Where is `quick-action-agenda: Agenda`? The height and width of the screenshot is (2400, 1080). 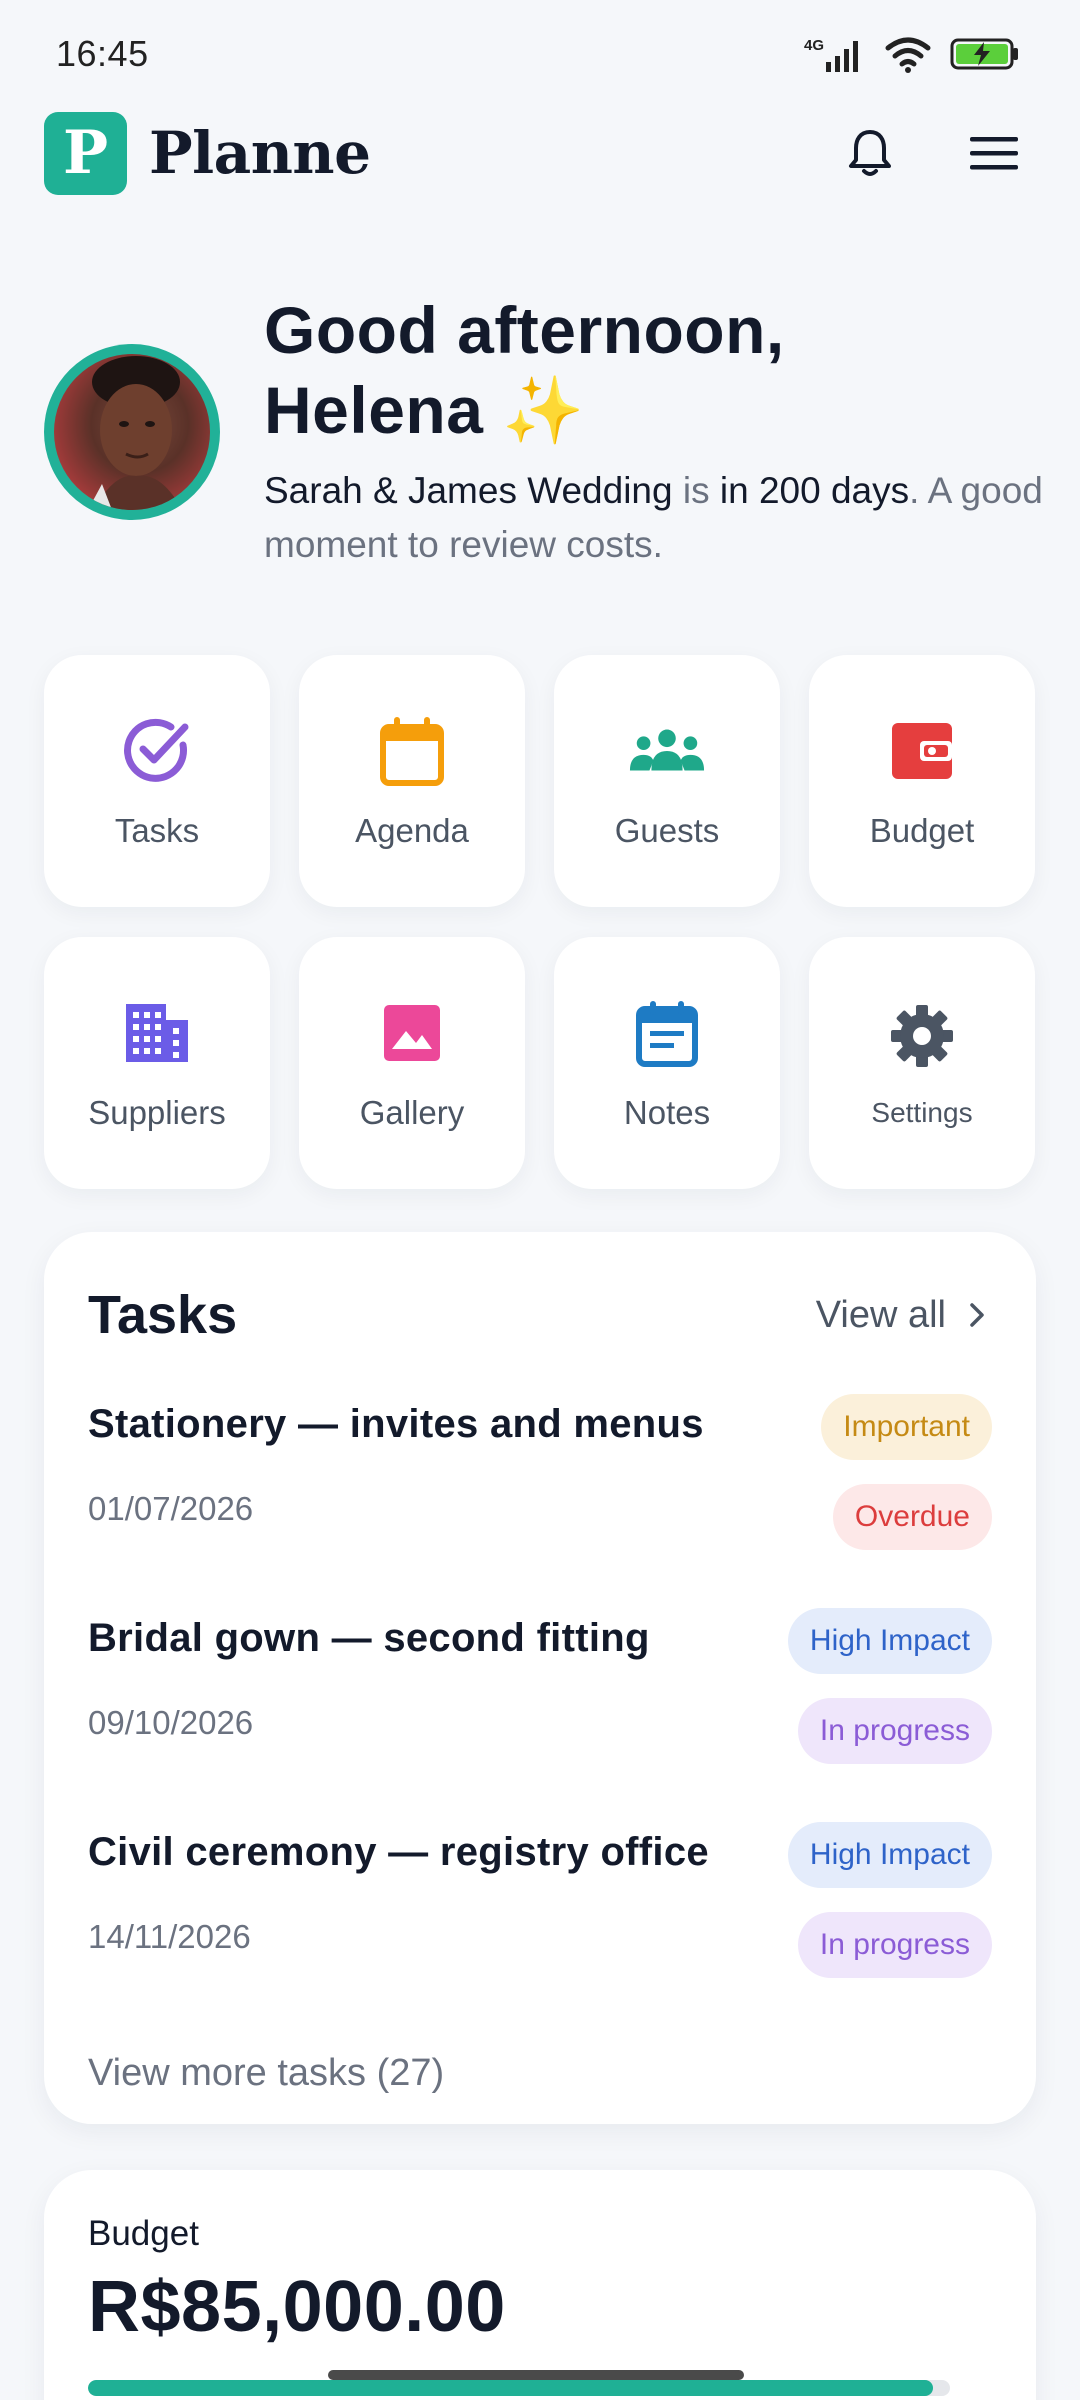
quick-action-agenda: Agenda is located at coordinates (412, 781).